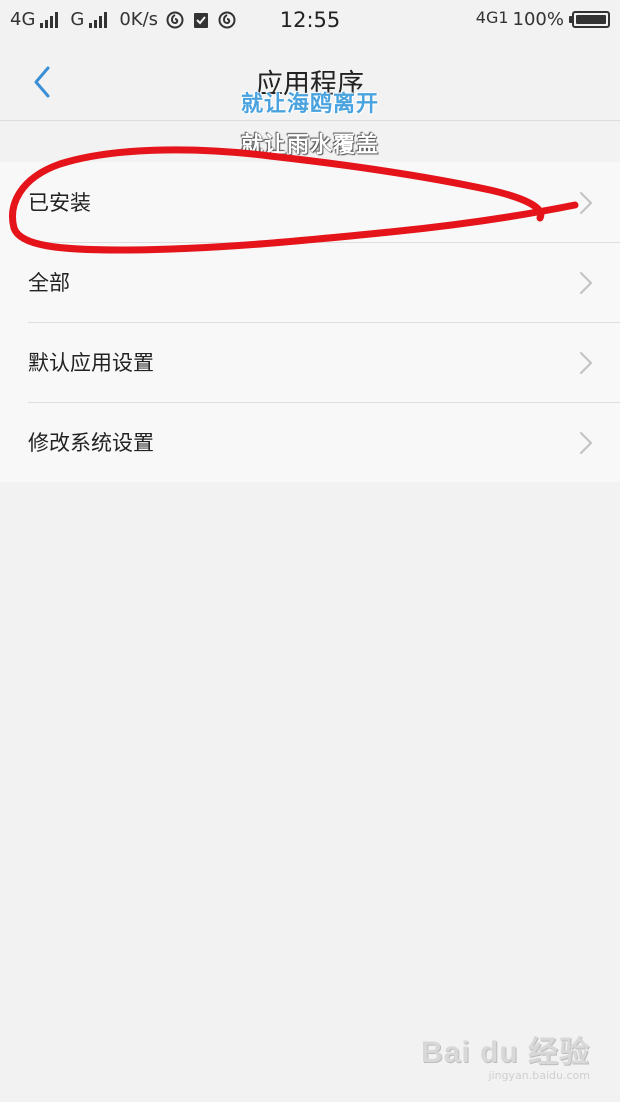 Image resolution: width=620 pixels, height=1102 pixels. Describe the element at coordinates (91, 443) in the screenshot. I see `menu-item-label: 修改系统设置` at that location.